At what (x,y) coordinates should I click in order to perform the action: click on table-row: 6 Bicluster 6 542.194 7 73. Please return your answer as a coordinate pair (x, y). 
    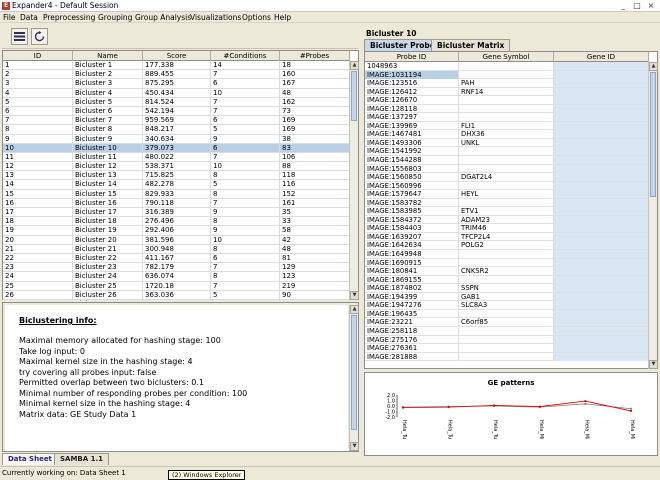
    Looking at the image, I should click on (176, 111).